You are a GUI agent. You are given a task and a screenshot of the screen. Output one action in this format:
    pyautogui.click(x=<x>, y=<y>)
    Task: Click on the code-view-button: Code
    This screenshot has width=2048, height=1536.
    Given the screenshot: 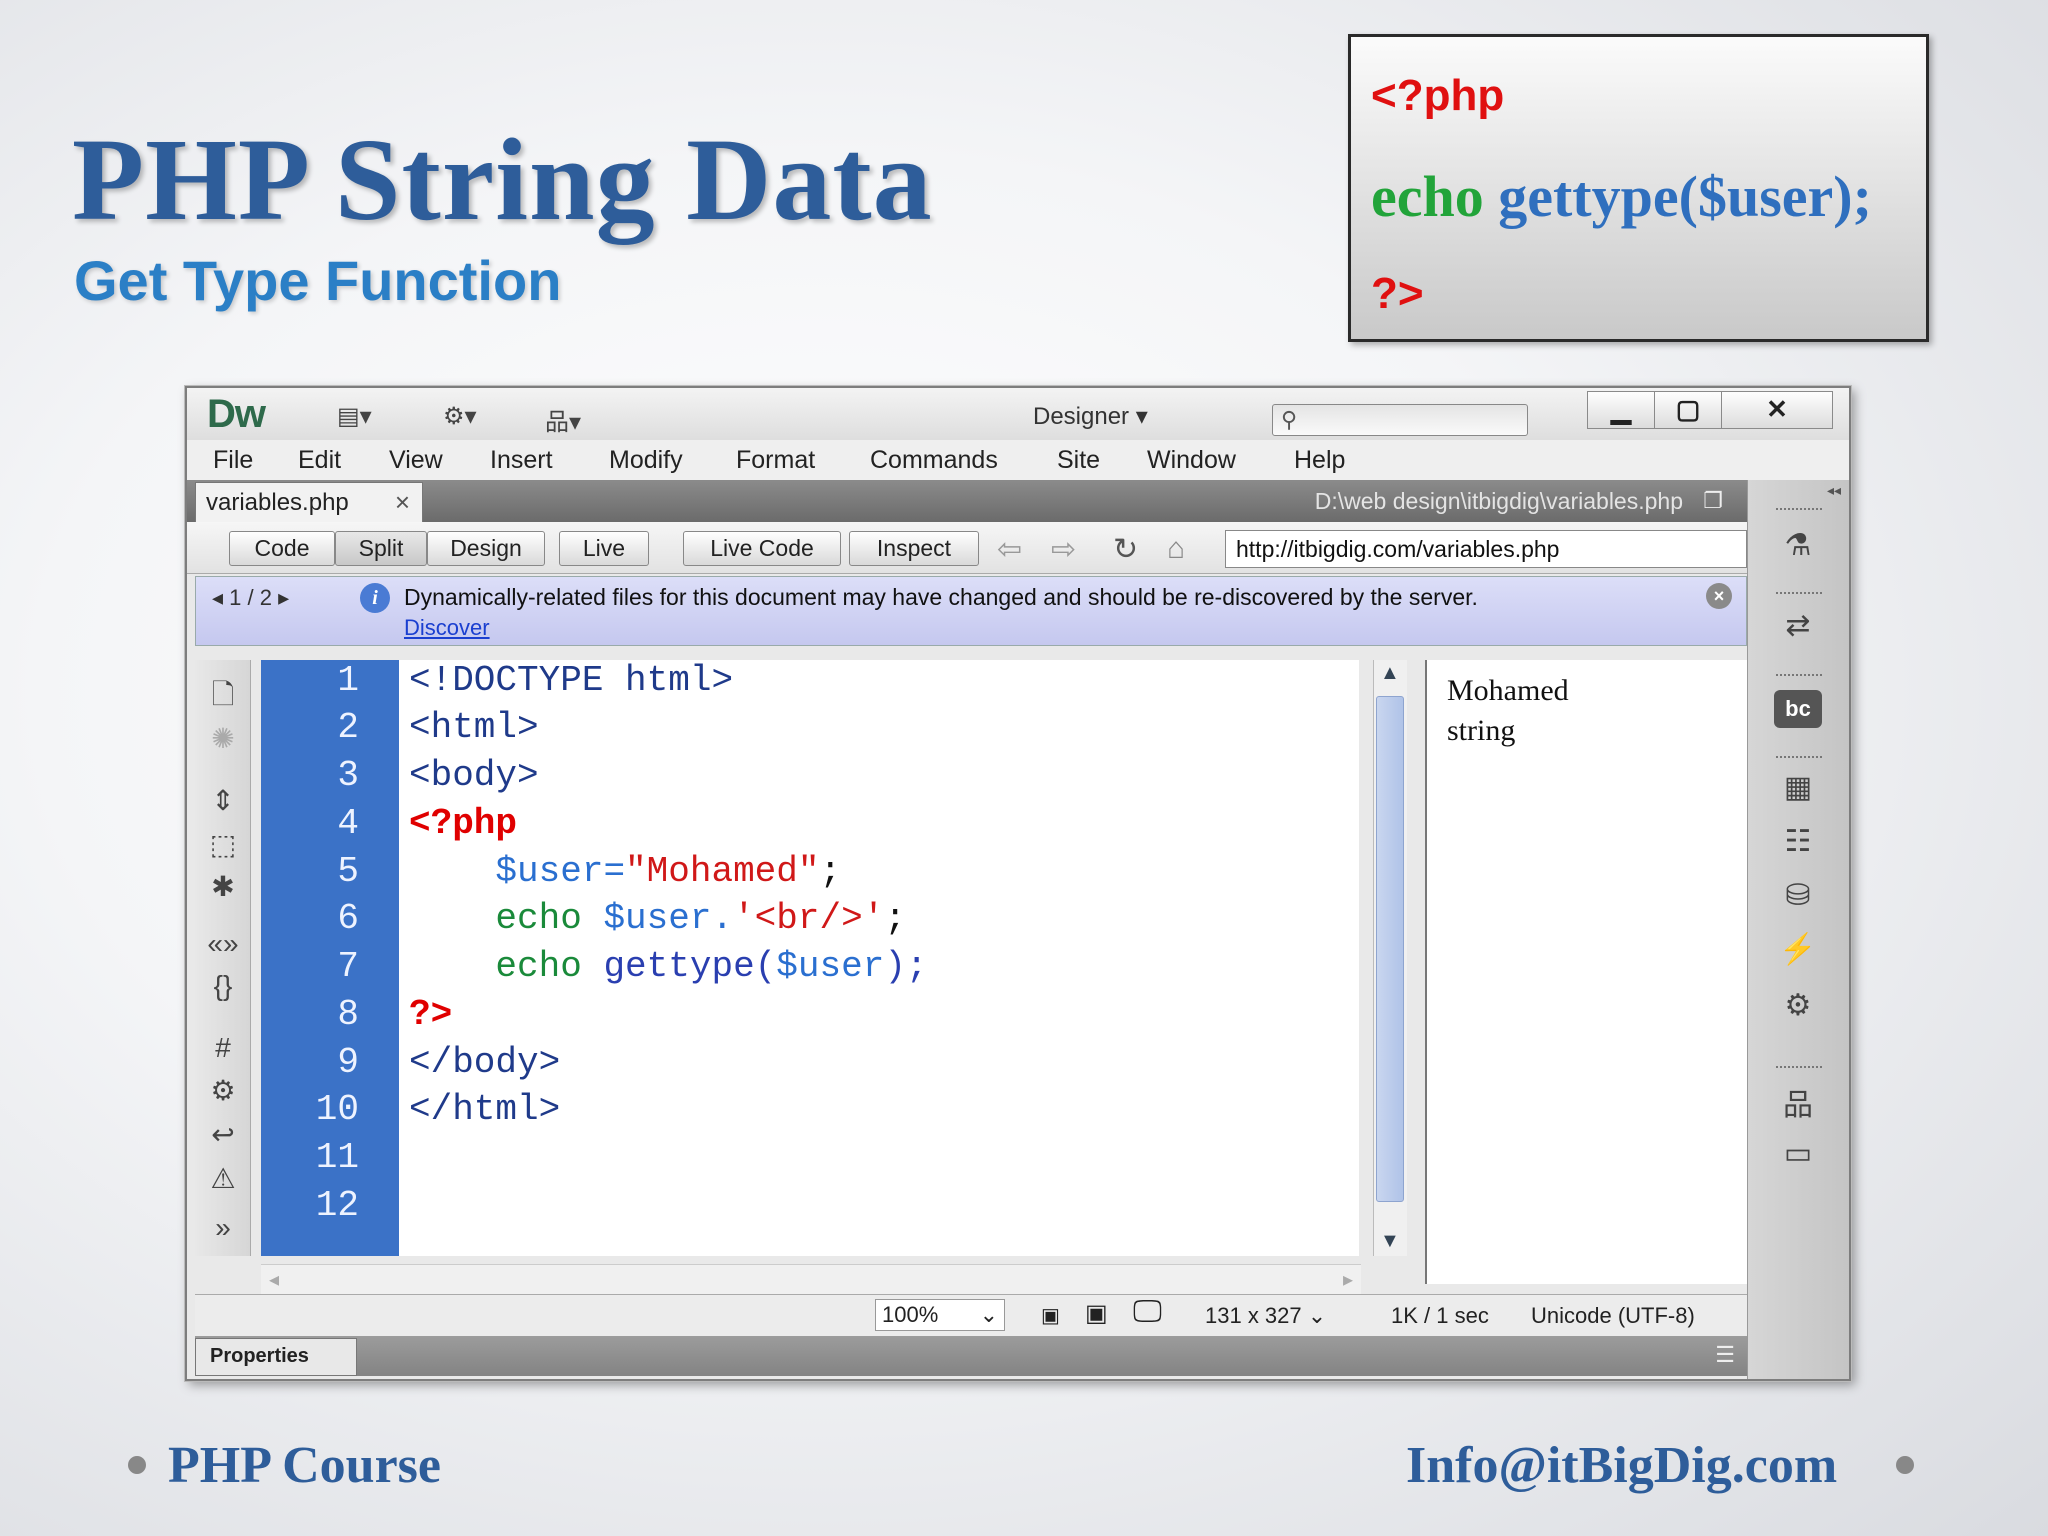 What is the action you would take?
    pyautogui.click(x=282, y=548)
    